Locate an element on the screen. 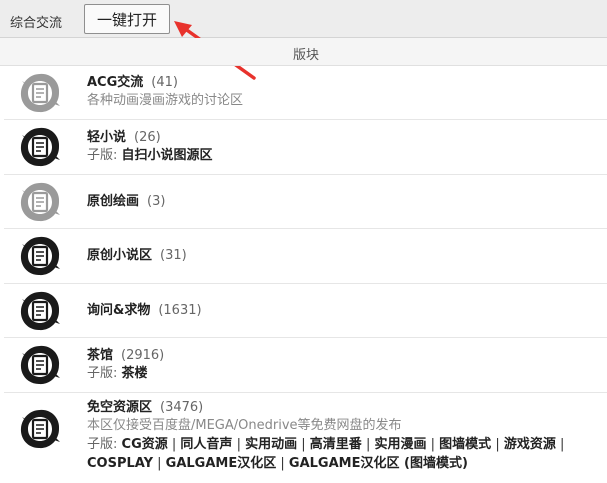  subforum-line: 子版: 茶楼 is located at coordinates (125, 374).